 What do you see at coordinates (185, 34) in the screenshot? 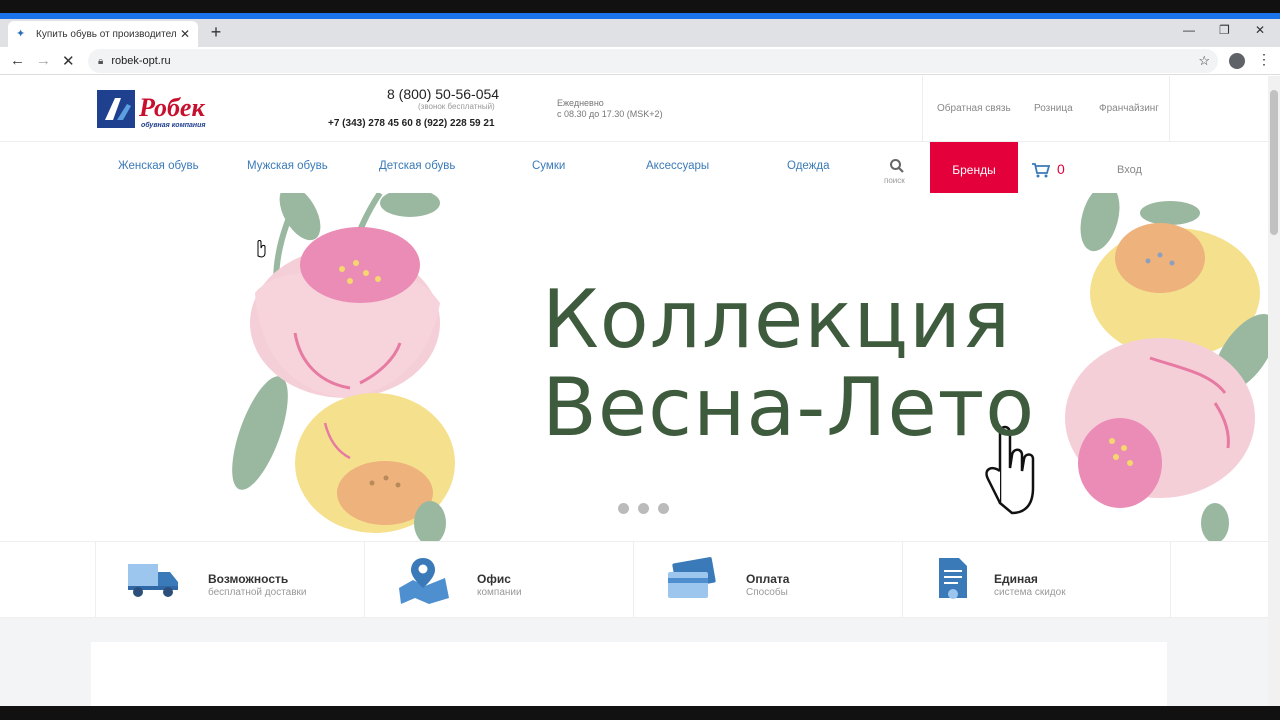
I see `close-tab-icon: ✕` at bounding box center [185, 34].